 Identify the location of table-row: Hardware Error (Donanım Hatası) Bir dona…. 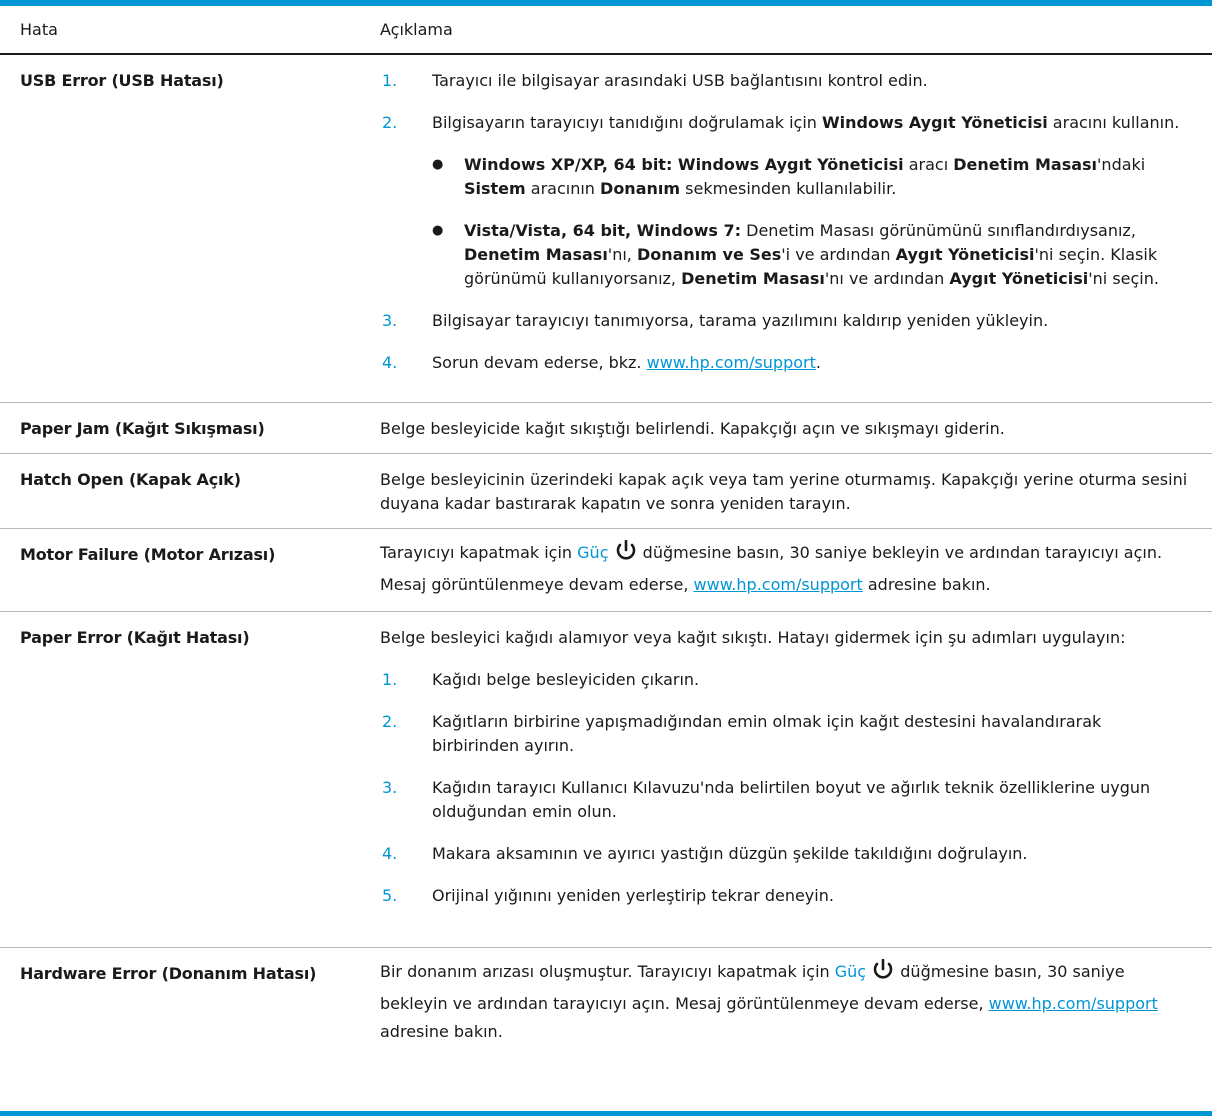
(606, 1012).